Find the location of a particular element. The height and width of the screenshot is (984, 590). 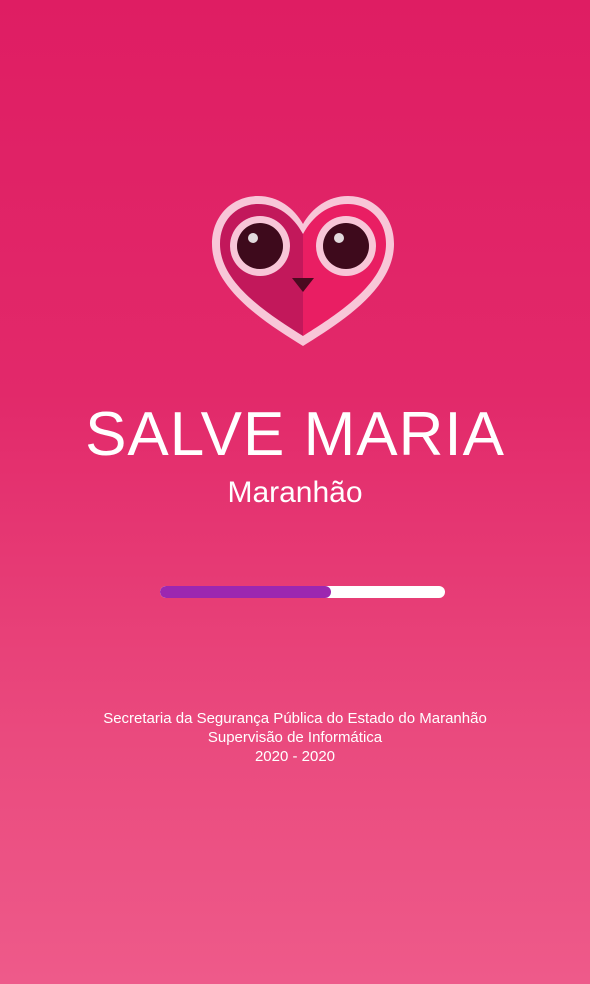

loading-progress-bar is located at coordinates (302, 592).